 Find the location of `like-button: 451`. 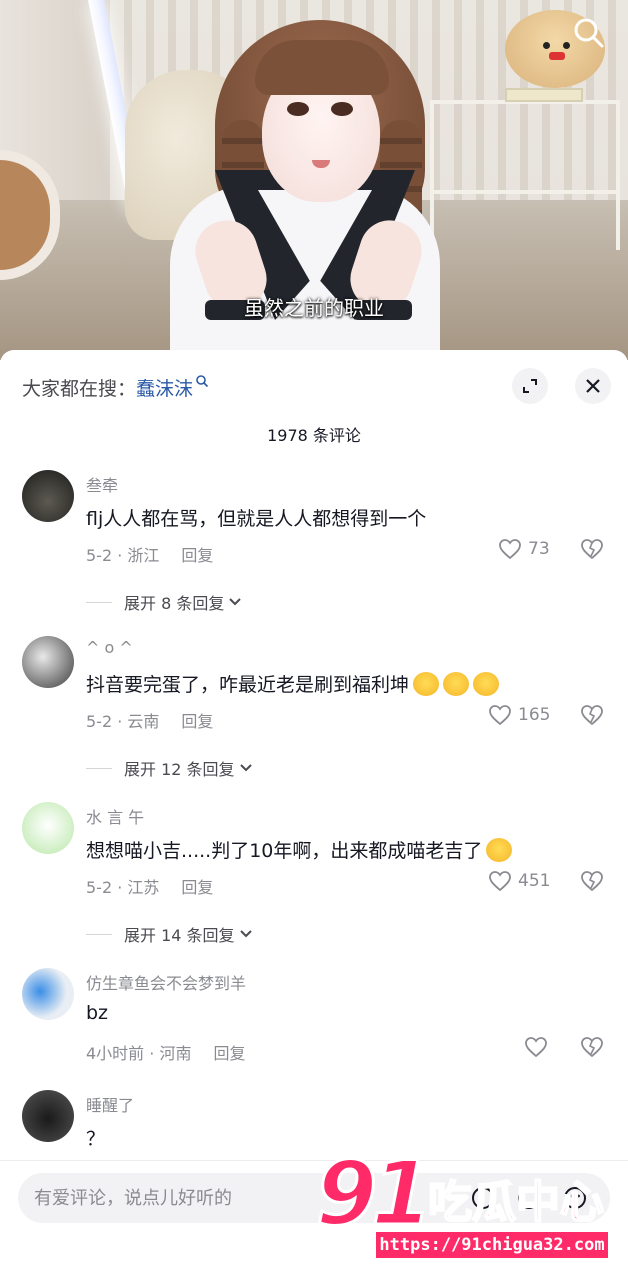

like-button: 451 is located at coordinates (519, 881).